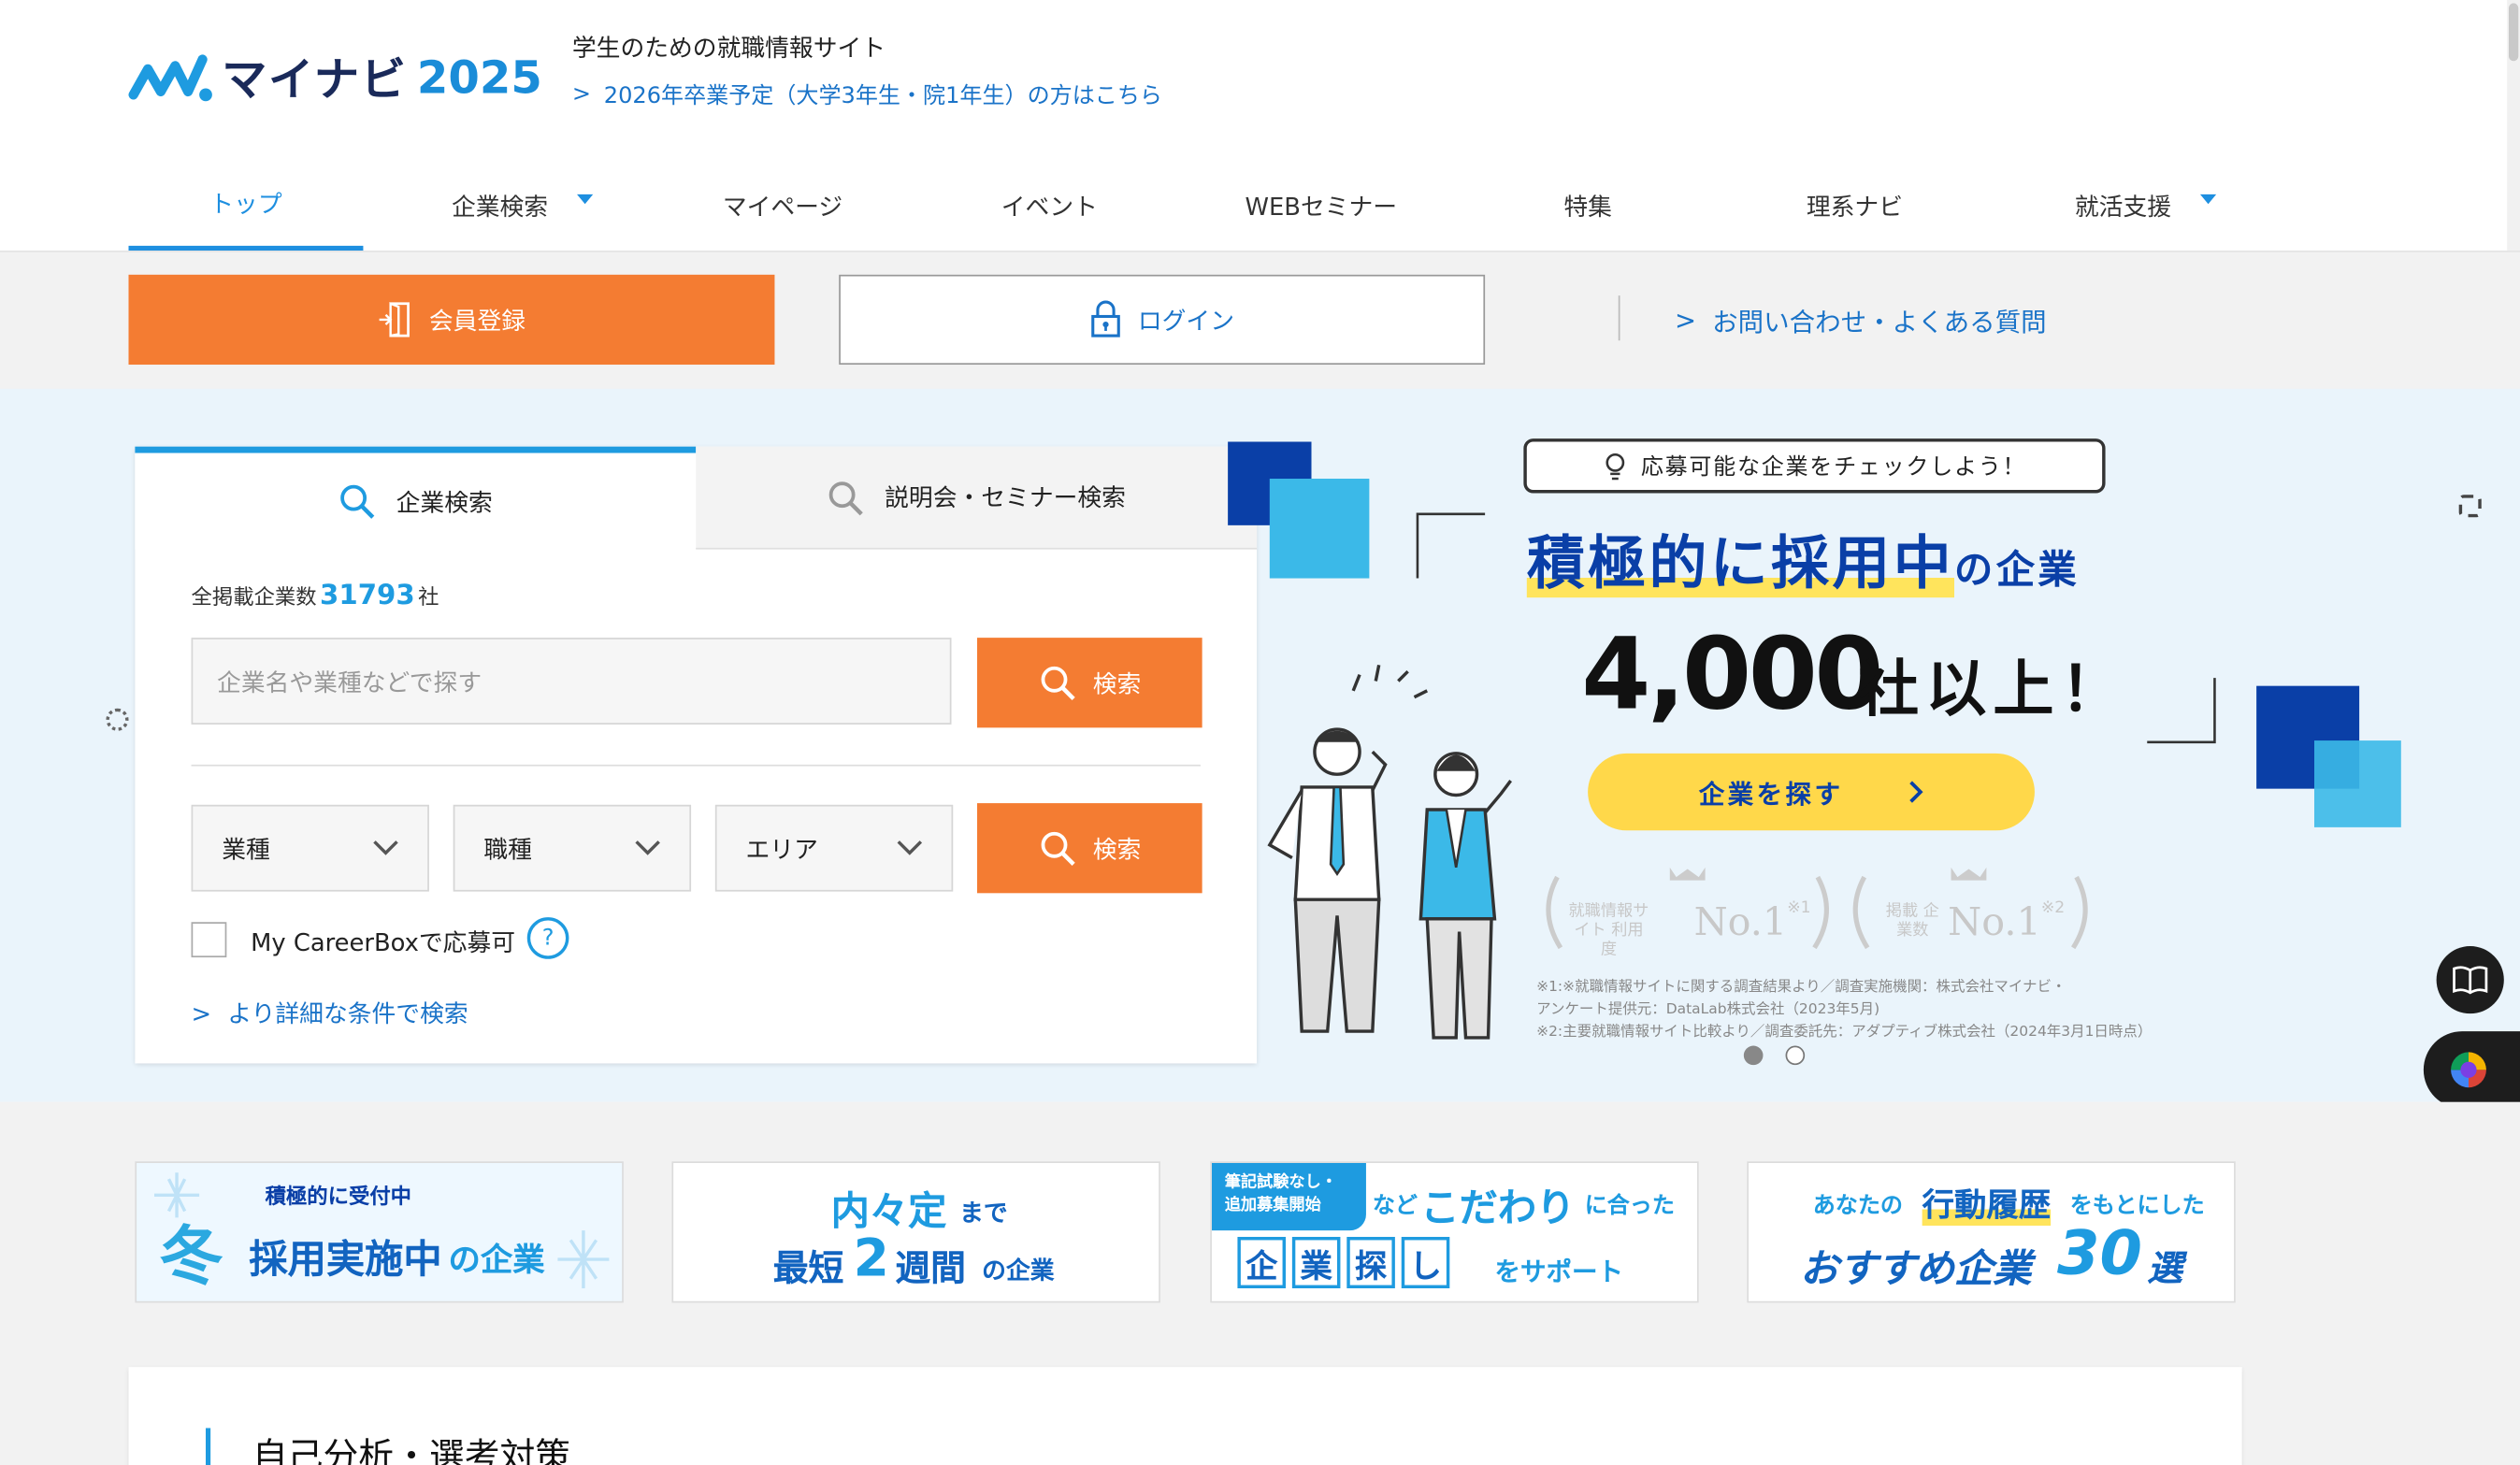 This screenshot has height=1465, width=2520. Describe the element at coordinates (2017, 570) in the screenshot. I see `headline-suffix: の企業` at that location.